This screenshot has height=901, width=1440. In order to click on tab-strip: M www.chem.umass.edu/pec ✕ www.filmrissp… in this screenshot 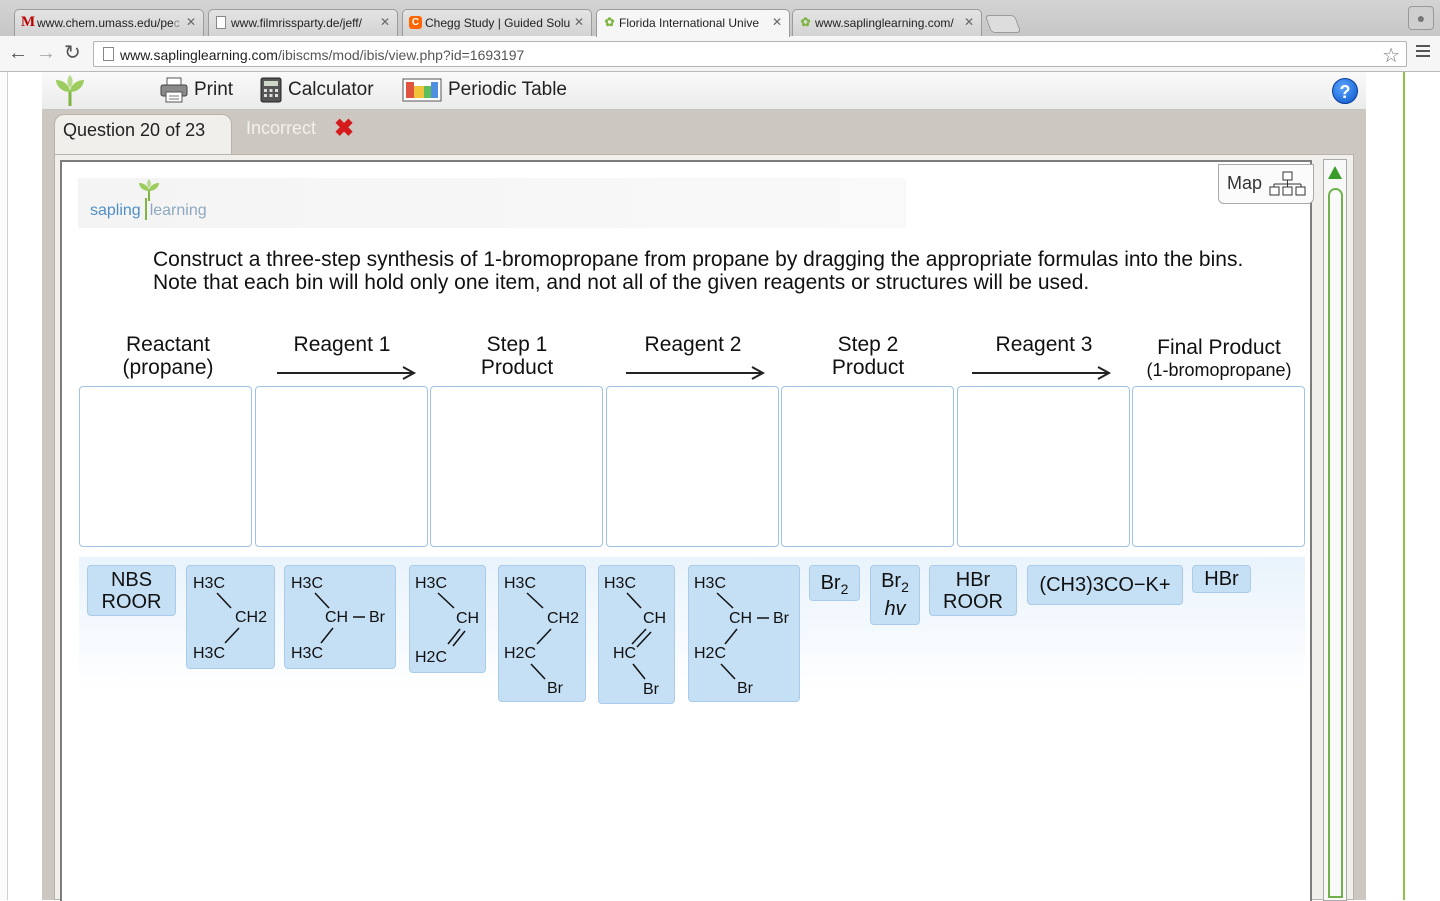, I will do `click(720, 18)`.